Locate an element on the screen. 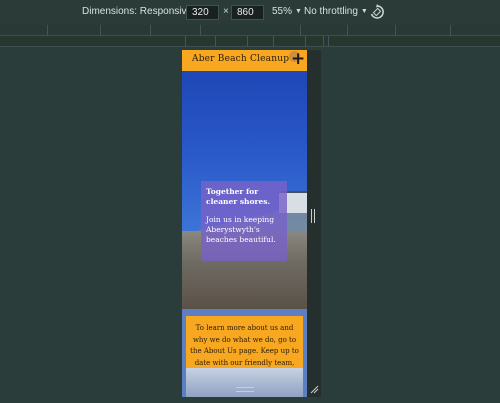 The width and height of the screenshot is (500, 403). gallery-image is located at coordinates (244, 382).